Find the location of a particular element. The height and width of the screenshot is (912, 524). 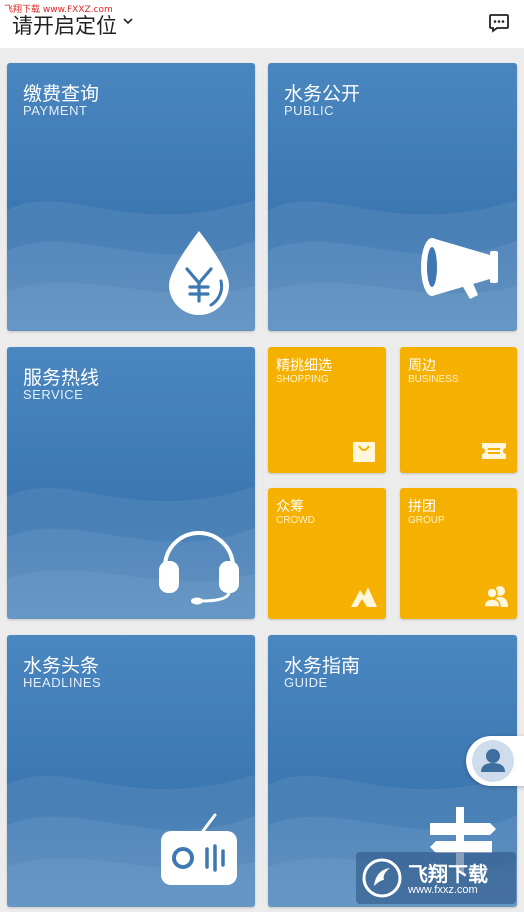

tile-business: 周边 BUSINESS is located at coordinates (458, 410).